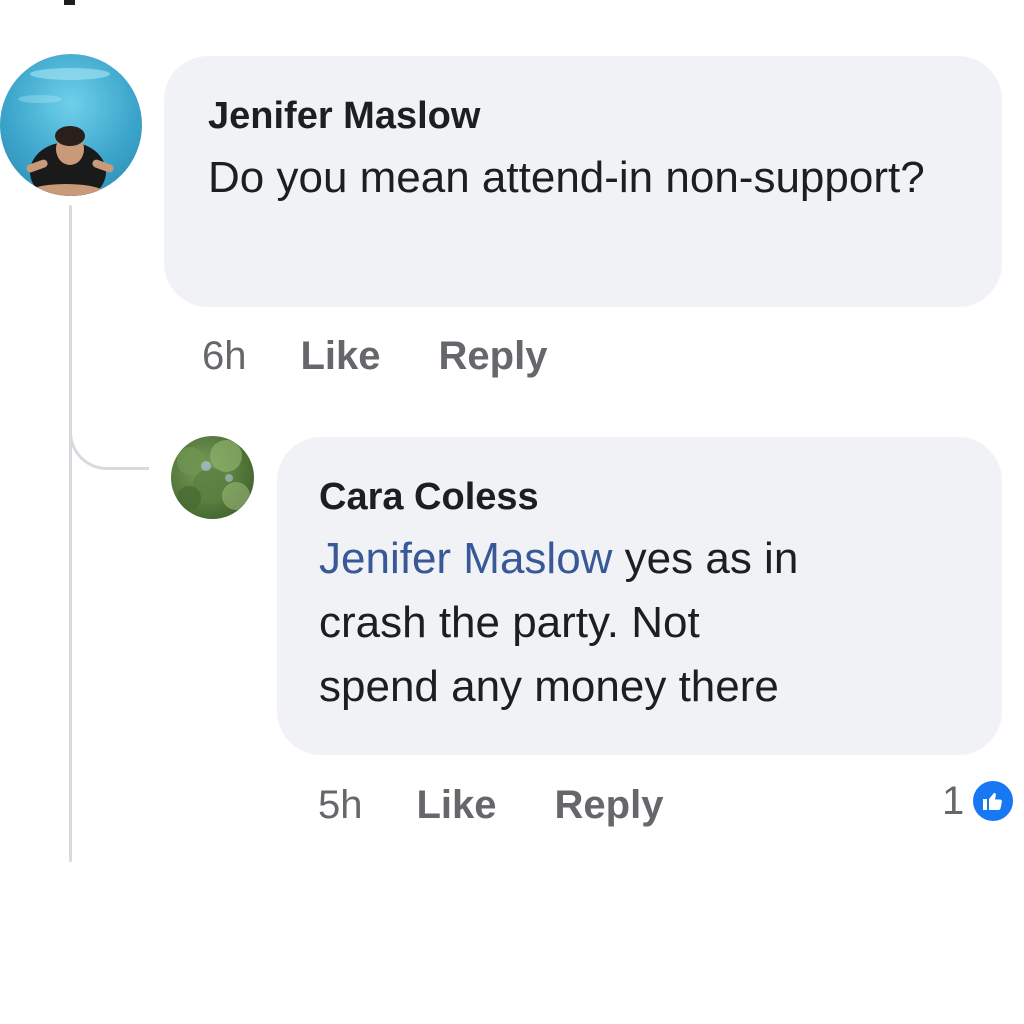 This screenshot has height=1024, width=1024. I want to click on comment-timestamp: 6h, so click(224, 356).